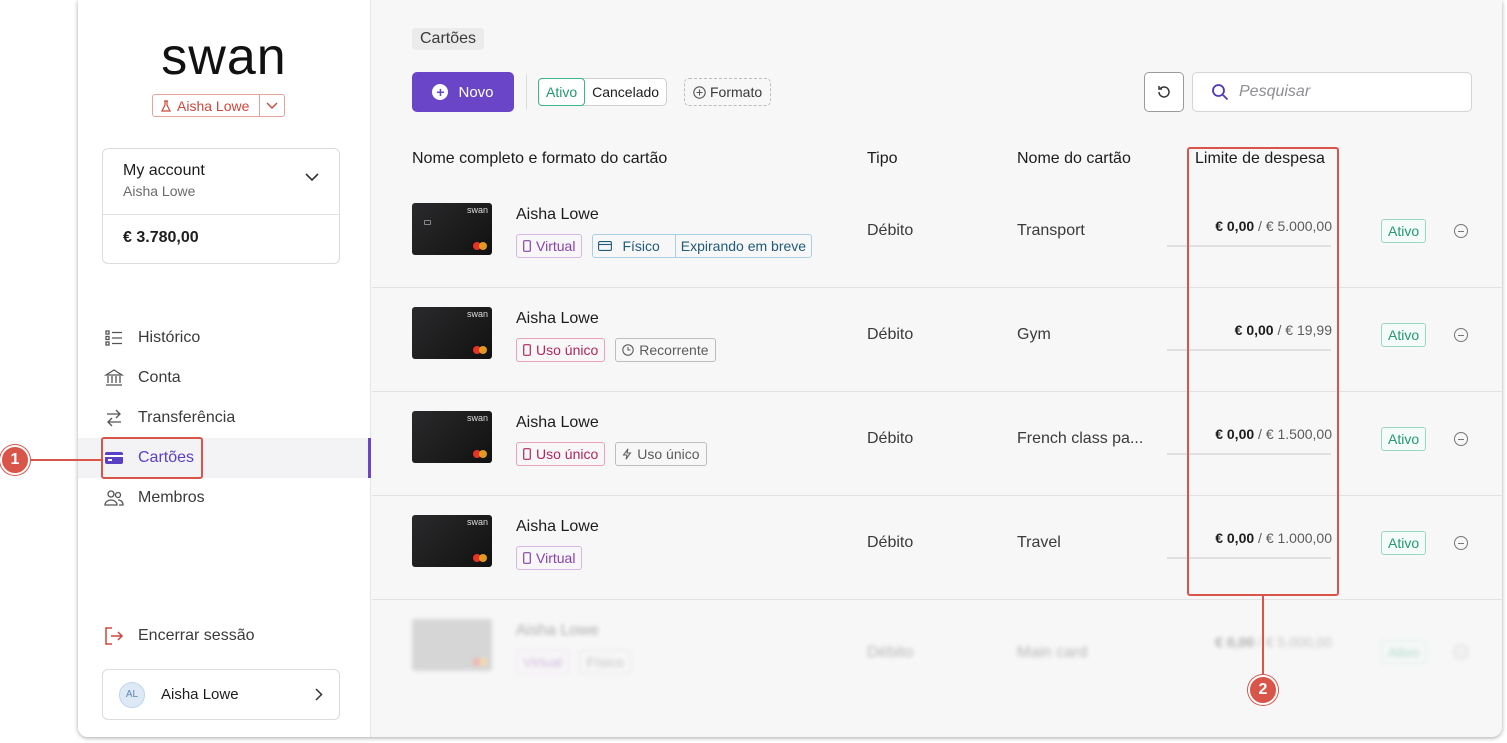 The height and width of the screenshot is (743, 1507). What do you see at coordinates (702, 246) in the screenshot?
I see `tag-physical-expiring: Físico Expirando em breve` at bounding box center [702, 246].